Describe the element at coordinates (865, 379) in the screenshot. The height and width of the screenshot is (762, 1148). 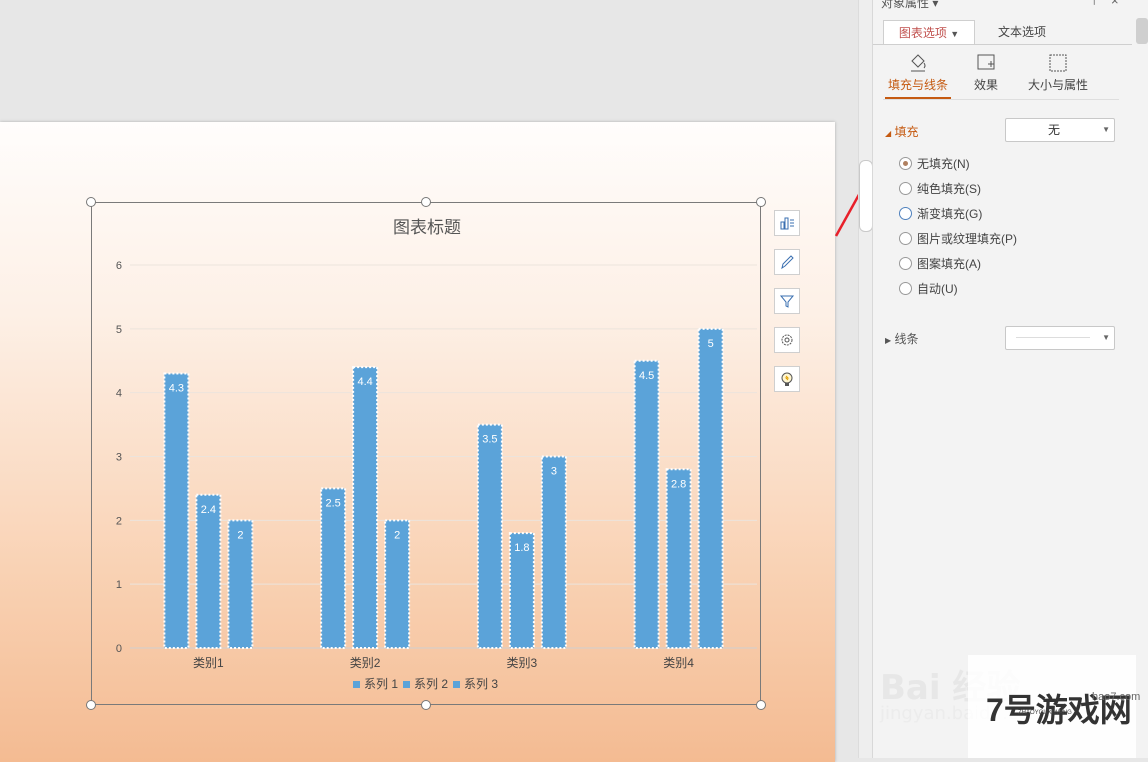
I see `vertical-scrollbar` at that location.